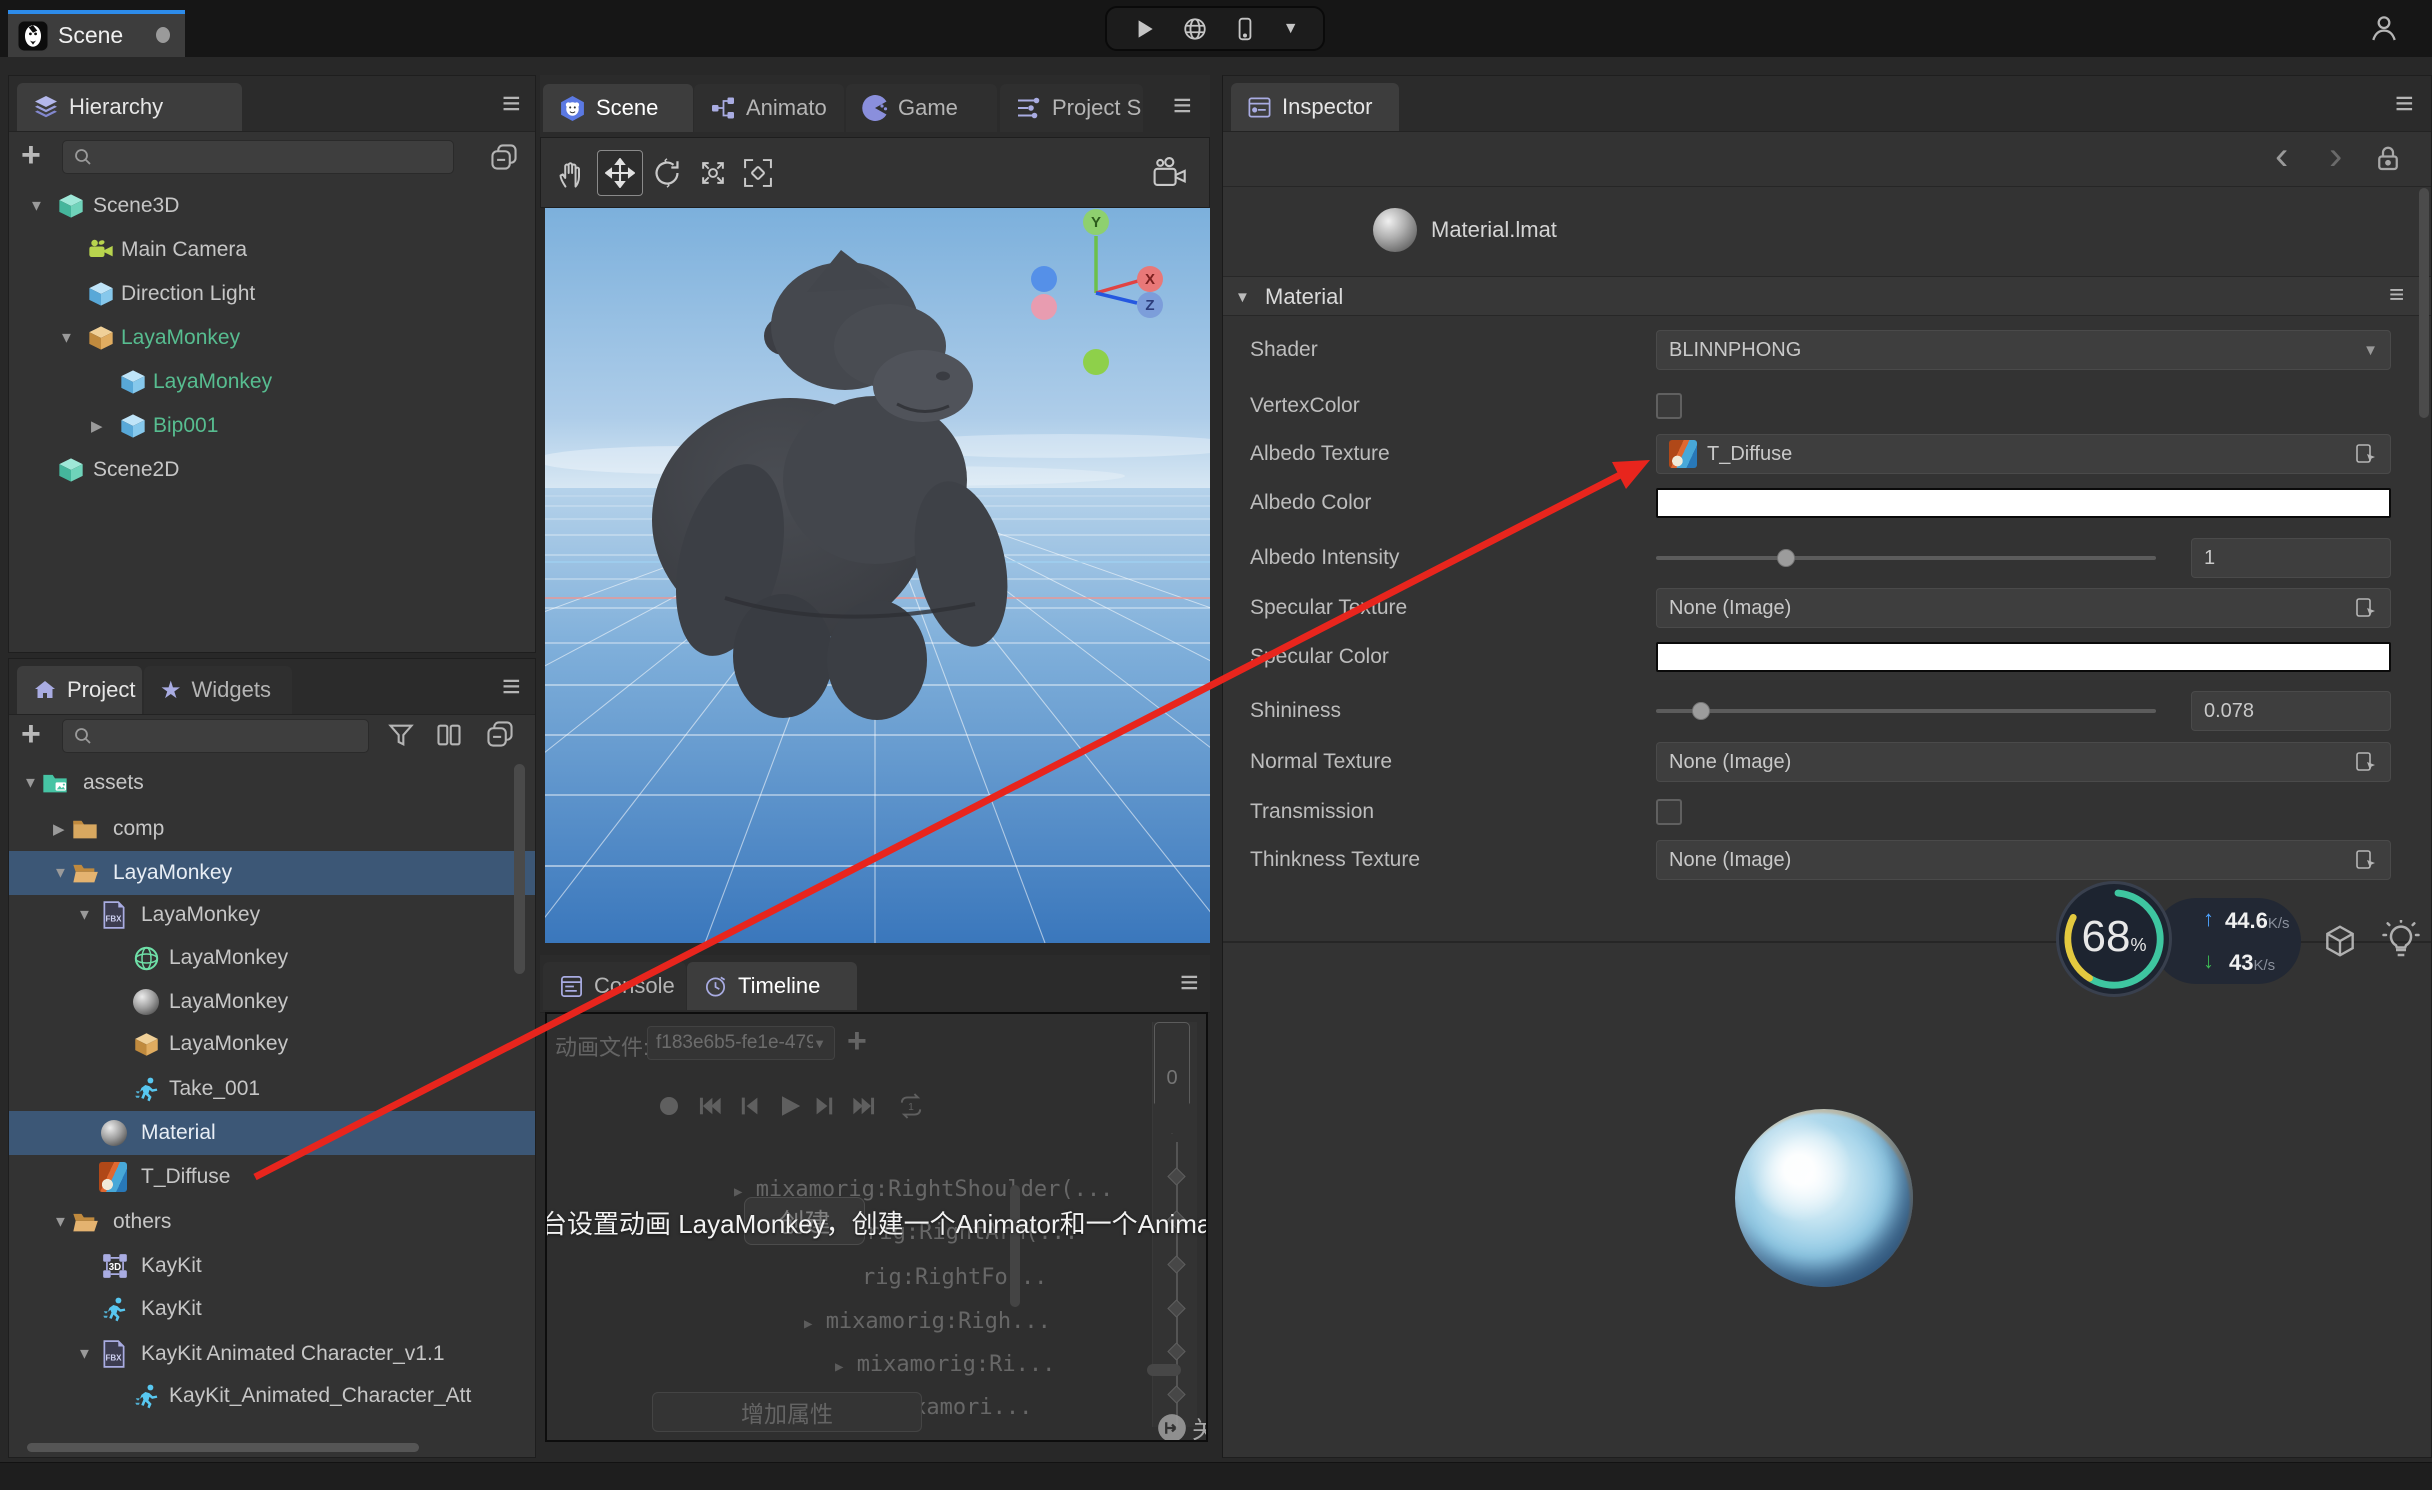 The height and width of the screenshot is (1490, 2432). I want to click on tab-scene: Scene, so click(618, 108).